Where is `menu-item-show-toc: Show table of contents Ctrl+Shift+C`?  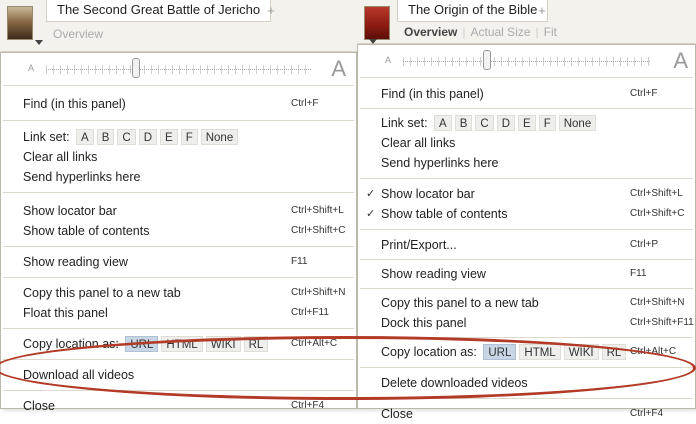
menu-item-show-toc: Show table of contents Ctrl+Shift+C is located at coordinates (178, 231).